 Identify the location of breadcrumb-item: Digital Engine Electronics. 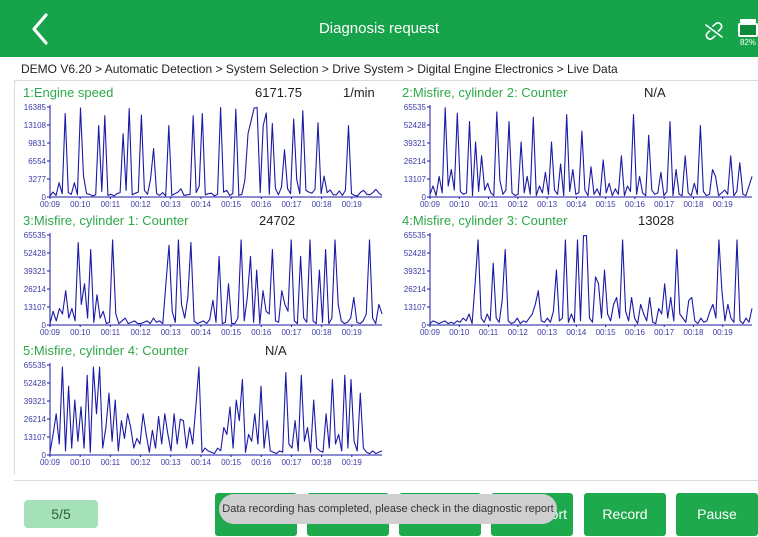
(480, 69).